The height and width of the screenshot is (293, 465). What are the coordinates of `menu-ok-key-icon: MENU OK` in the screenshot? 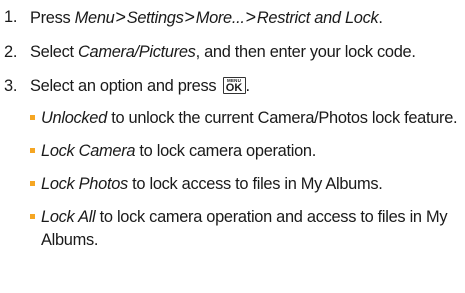 It's located at (234, 85).